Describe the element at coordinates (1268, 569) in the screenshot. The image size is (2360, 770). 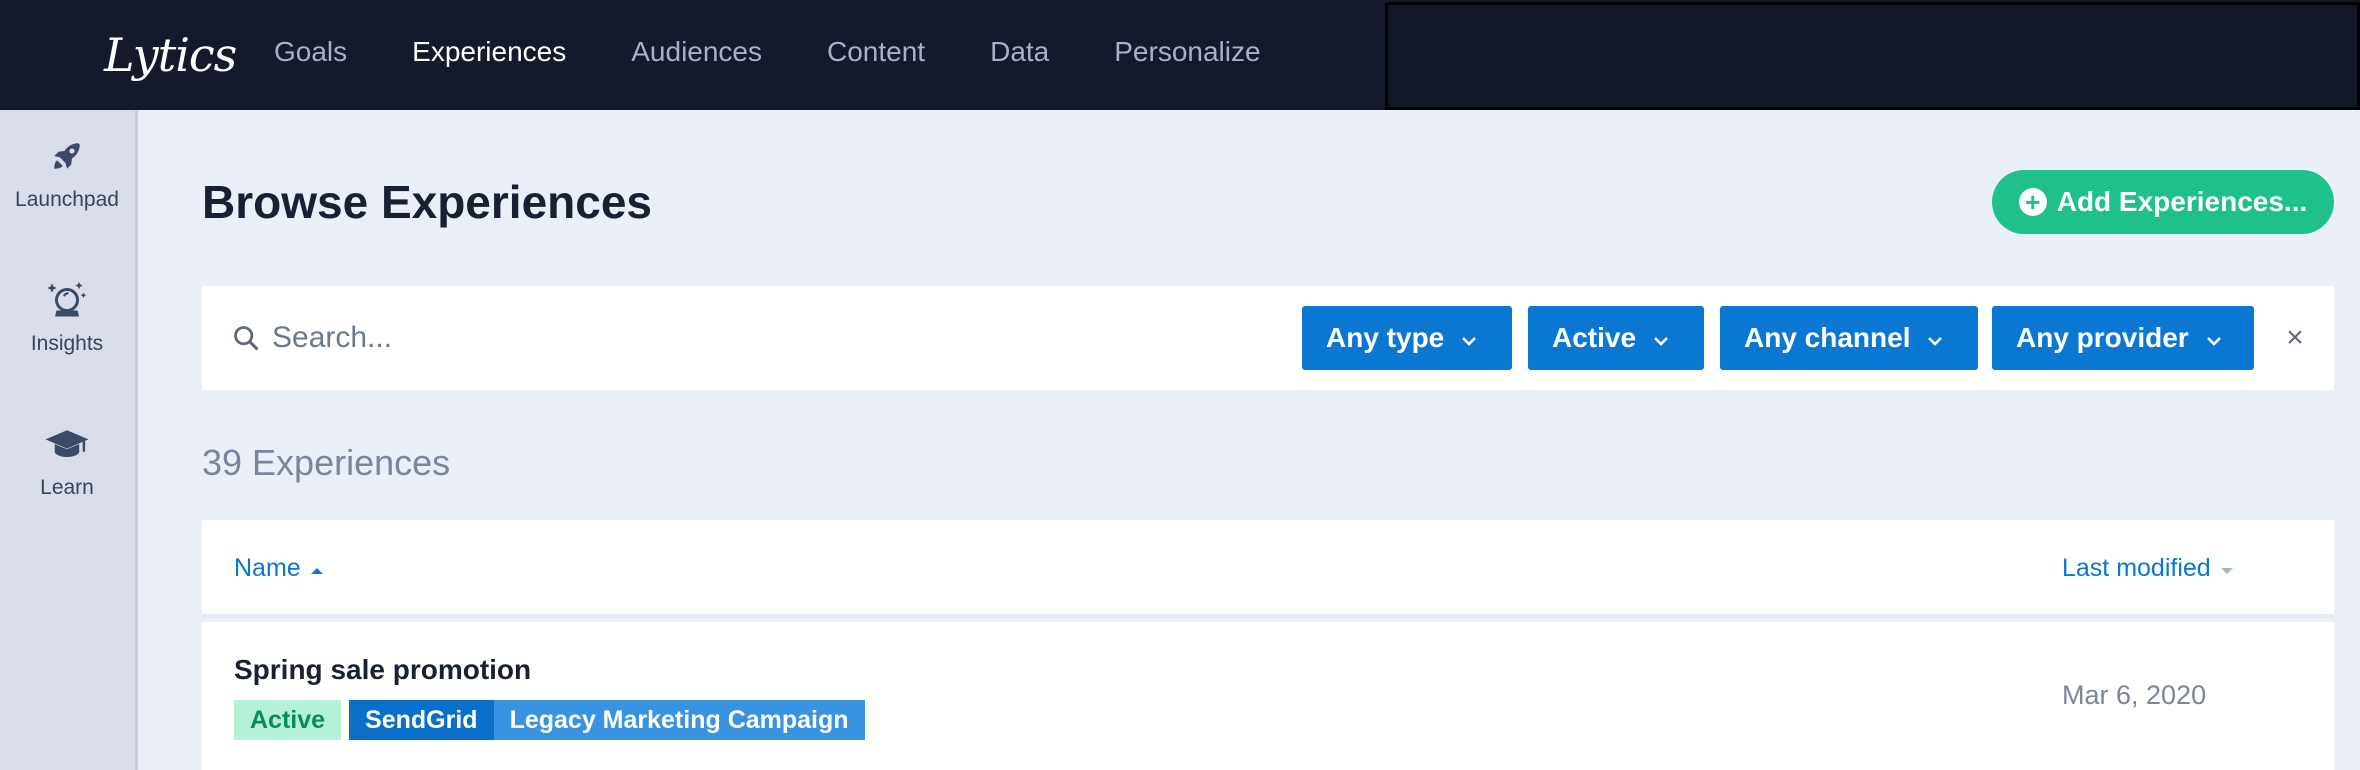
I see `table-header: Name Last modified` at that location.